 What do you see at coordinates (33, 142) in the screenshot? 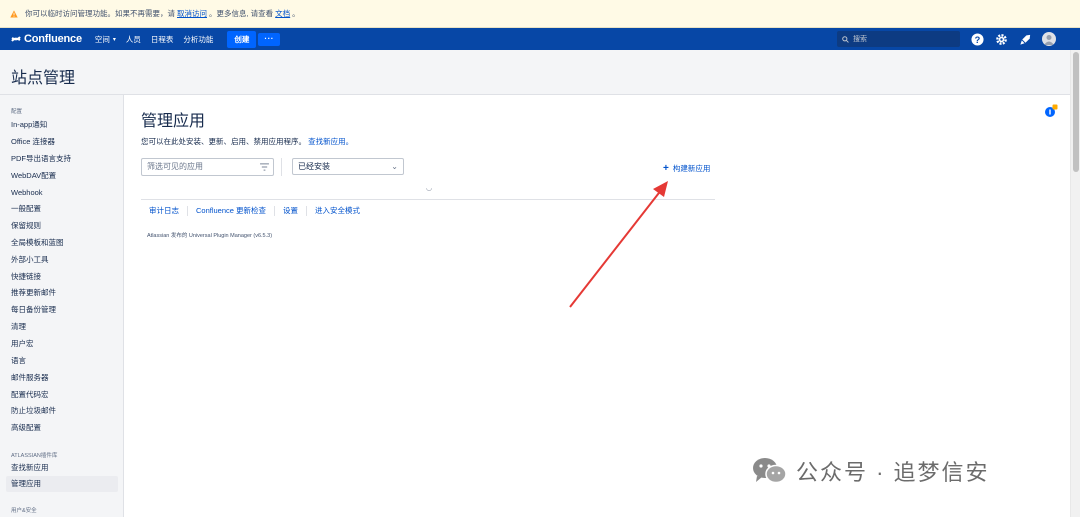
I see `sidebar-item-office-connector: Office 连接器` at bounding box center [33, 142].